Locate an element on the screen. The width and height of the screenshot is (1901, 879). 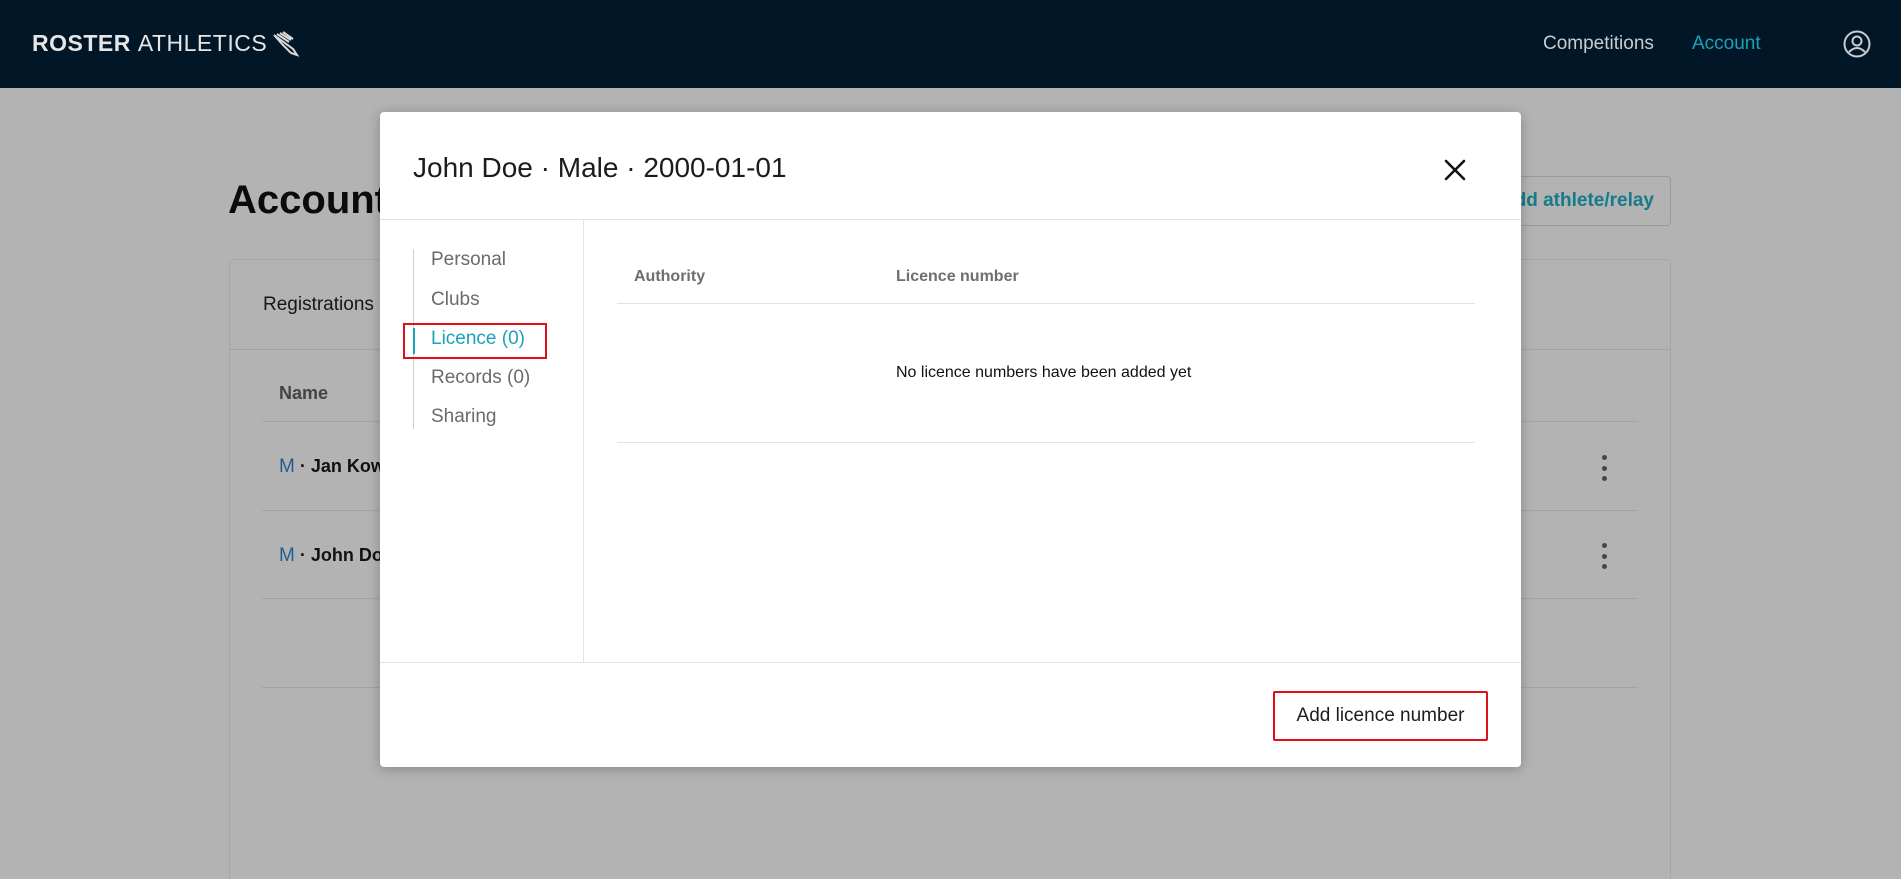
page-title: Account is located at coordinates (308, 200).